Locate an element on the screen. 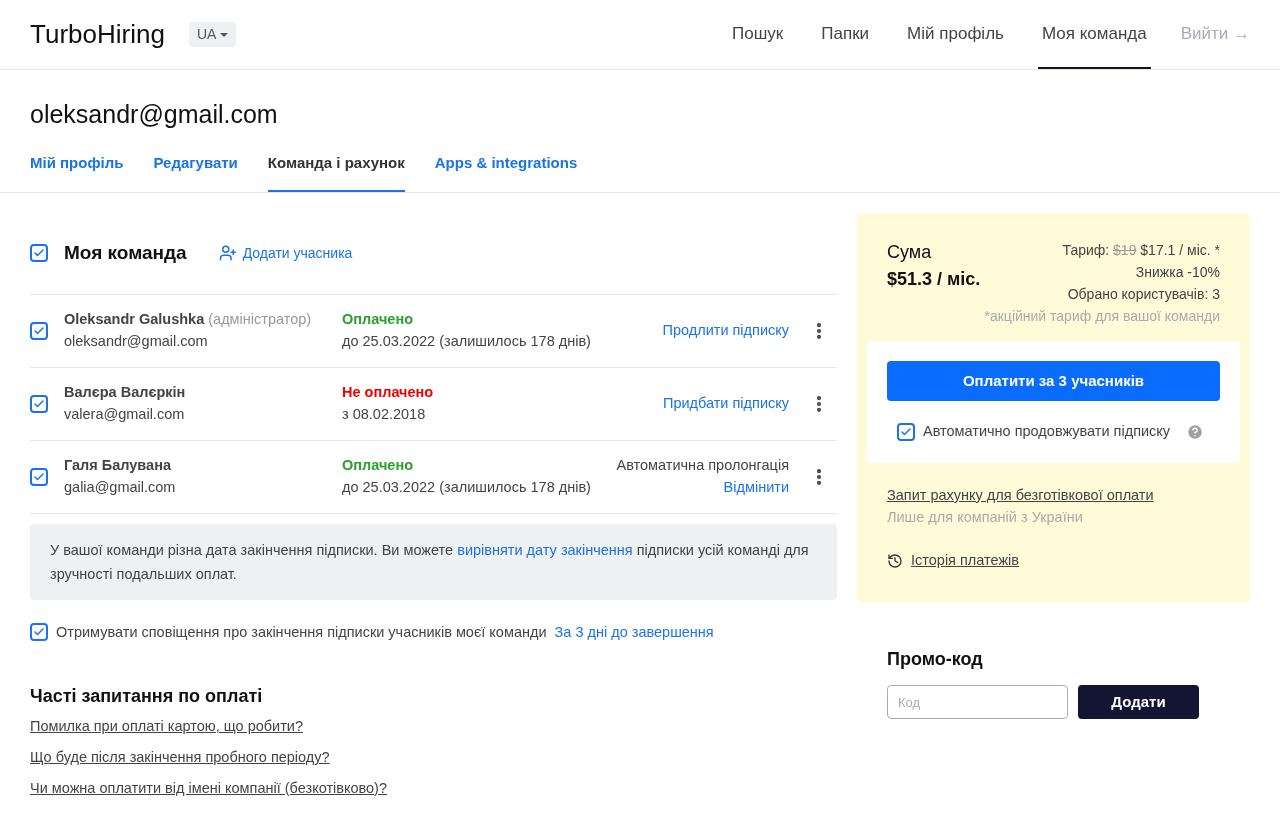 Image resolution: width=1280 pixels, height=816 pixels. subscription-link: Придбати підписку is located at coordinates (725, 403).